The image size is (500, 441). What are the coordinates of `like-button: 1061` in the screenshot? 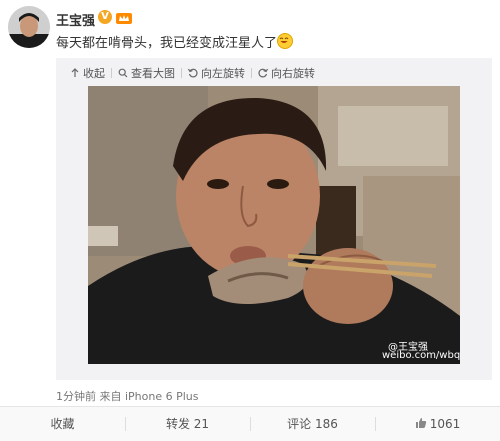 It's located at (437, 424).